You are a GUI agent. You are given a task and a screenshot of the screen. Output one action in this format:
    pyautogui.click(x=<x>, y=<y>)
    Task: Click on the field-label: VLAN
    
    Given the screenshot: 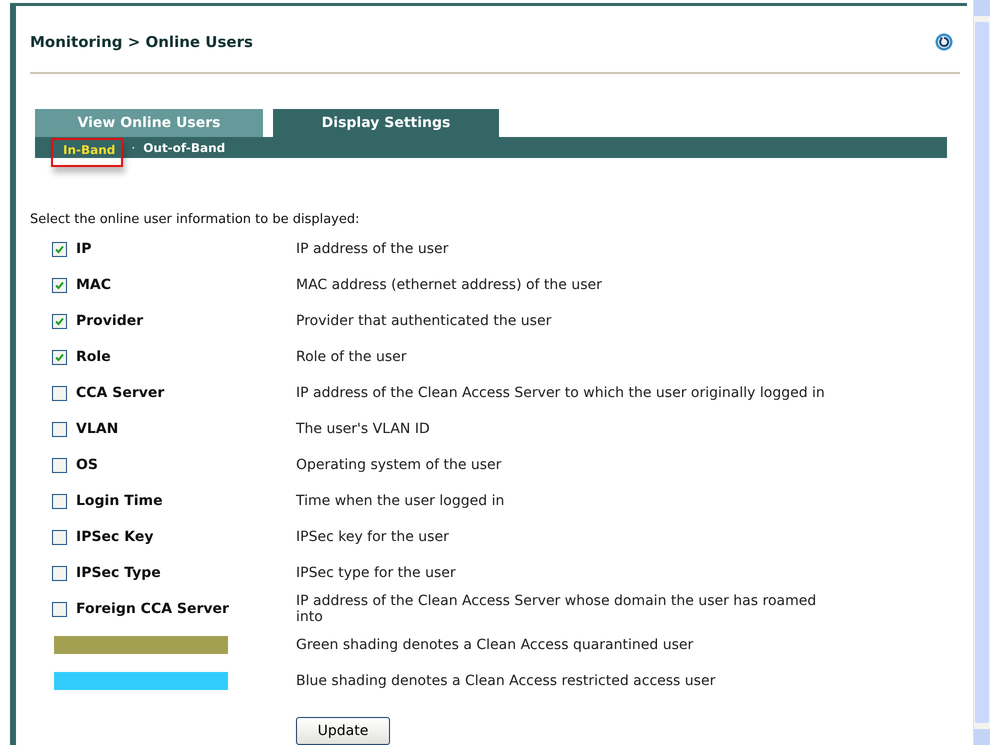 What is the action you would take?
    pyautogui.click(x=97, y=429)
    